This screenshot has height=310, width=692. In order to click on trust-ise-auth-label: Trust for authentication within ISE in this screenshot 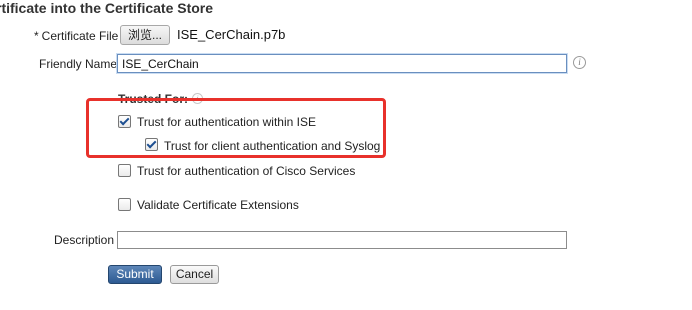, I will do `click(226, 122)`.